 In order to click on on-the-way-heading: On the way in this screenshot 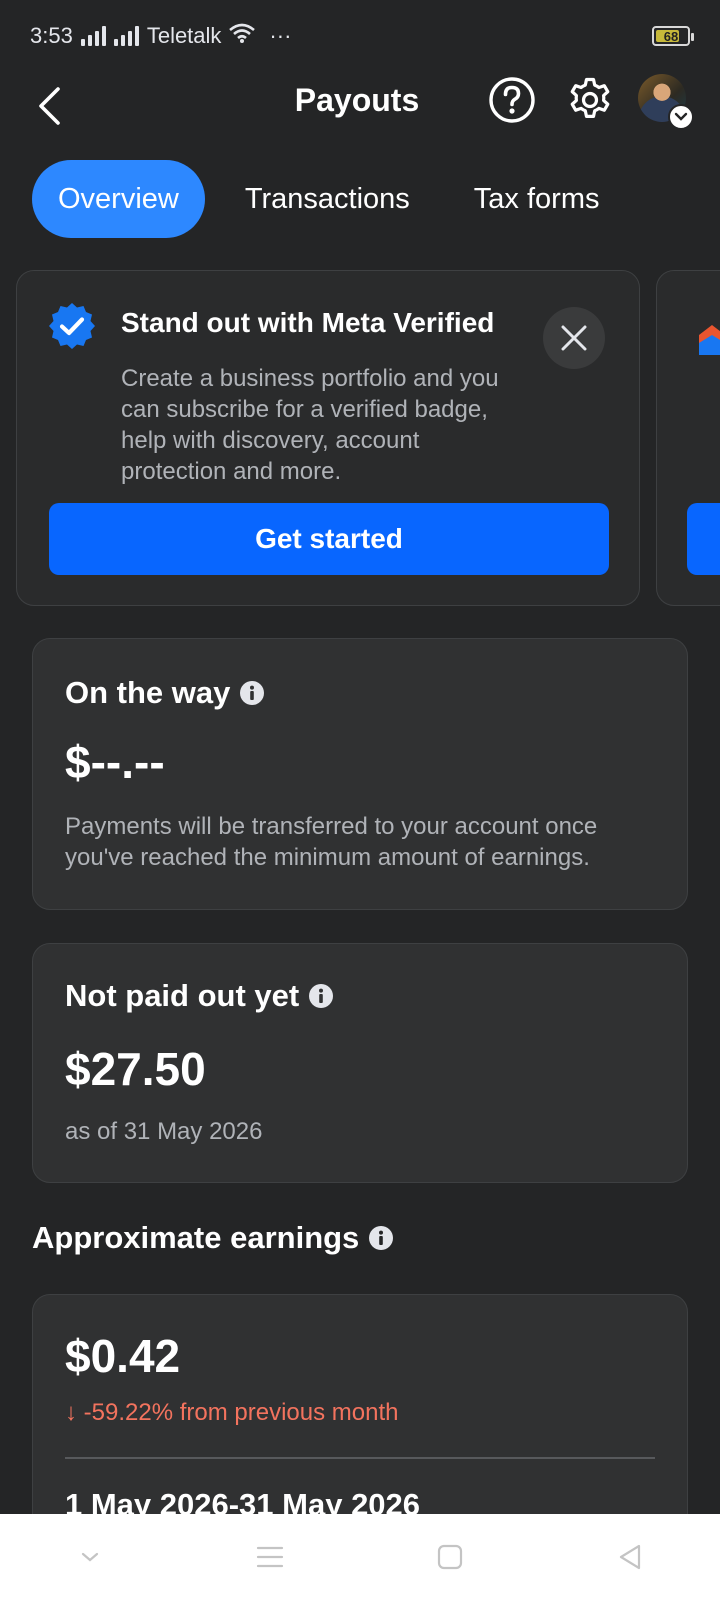, I will do `click(165, 693)`.